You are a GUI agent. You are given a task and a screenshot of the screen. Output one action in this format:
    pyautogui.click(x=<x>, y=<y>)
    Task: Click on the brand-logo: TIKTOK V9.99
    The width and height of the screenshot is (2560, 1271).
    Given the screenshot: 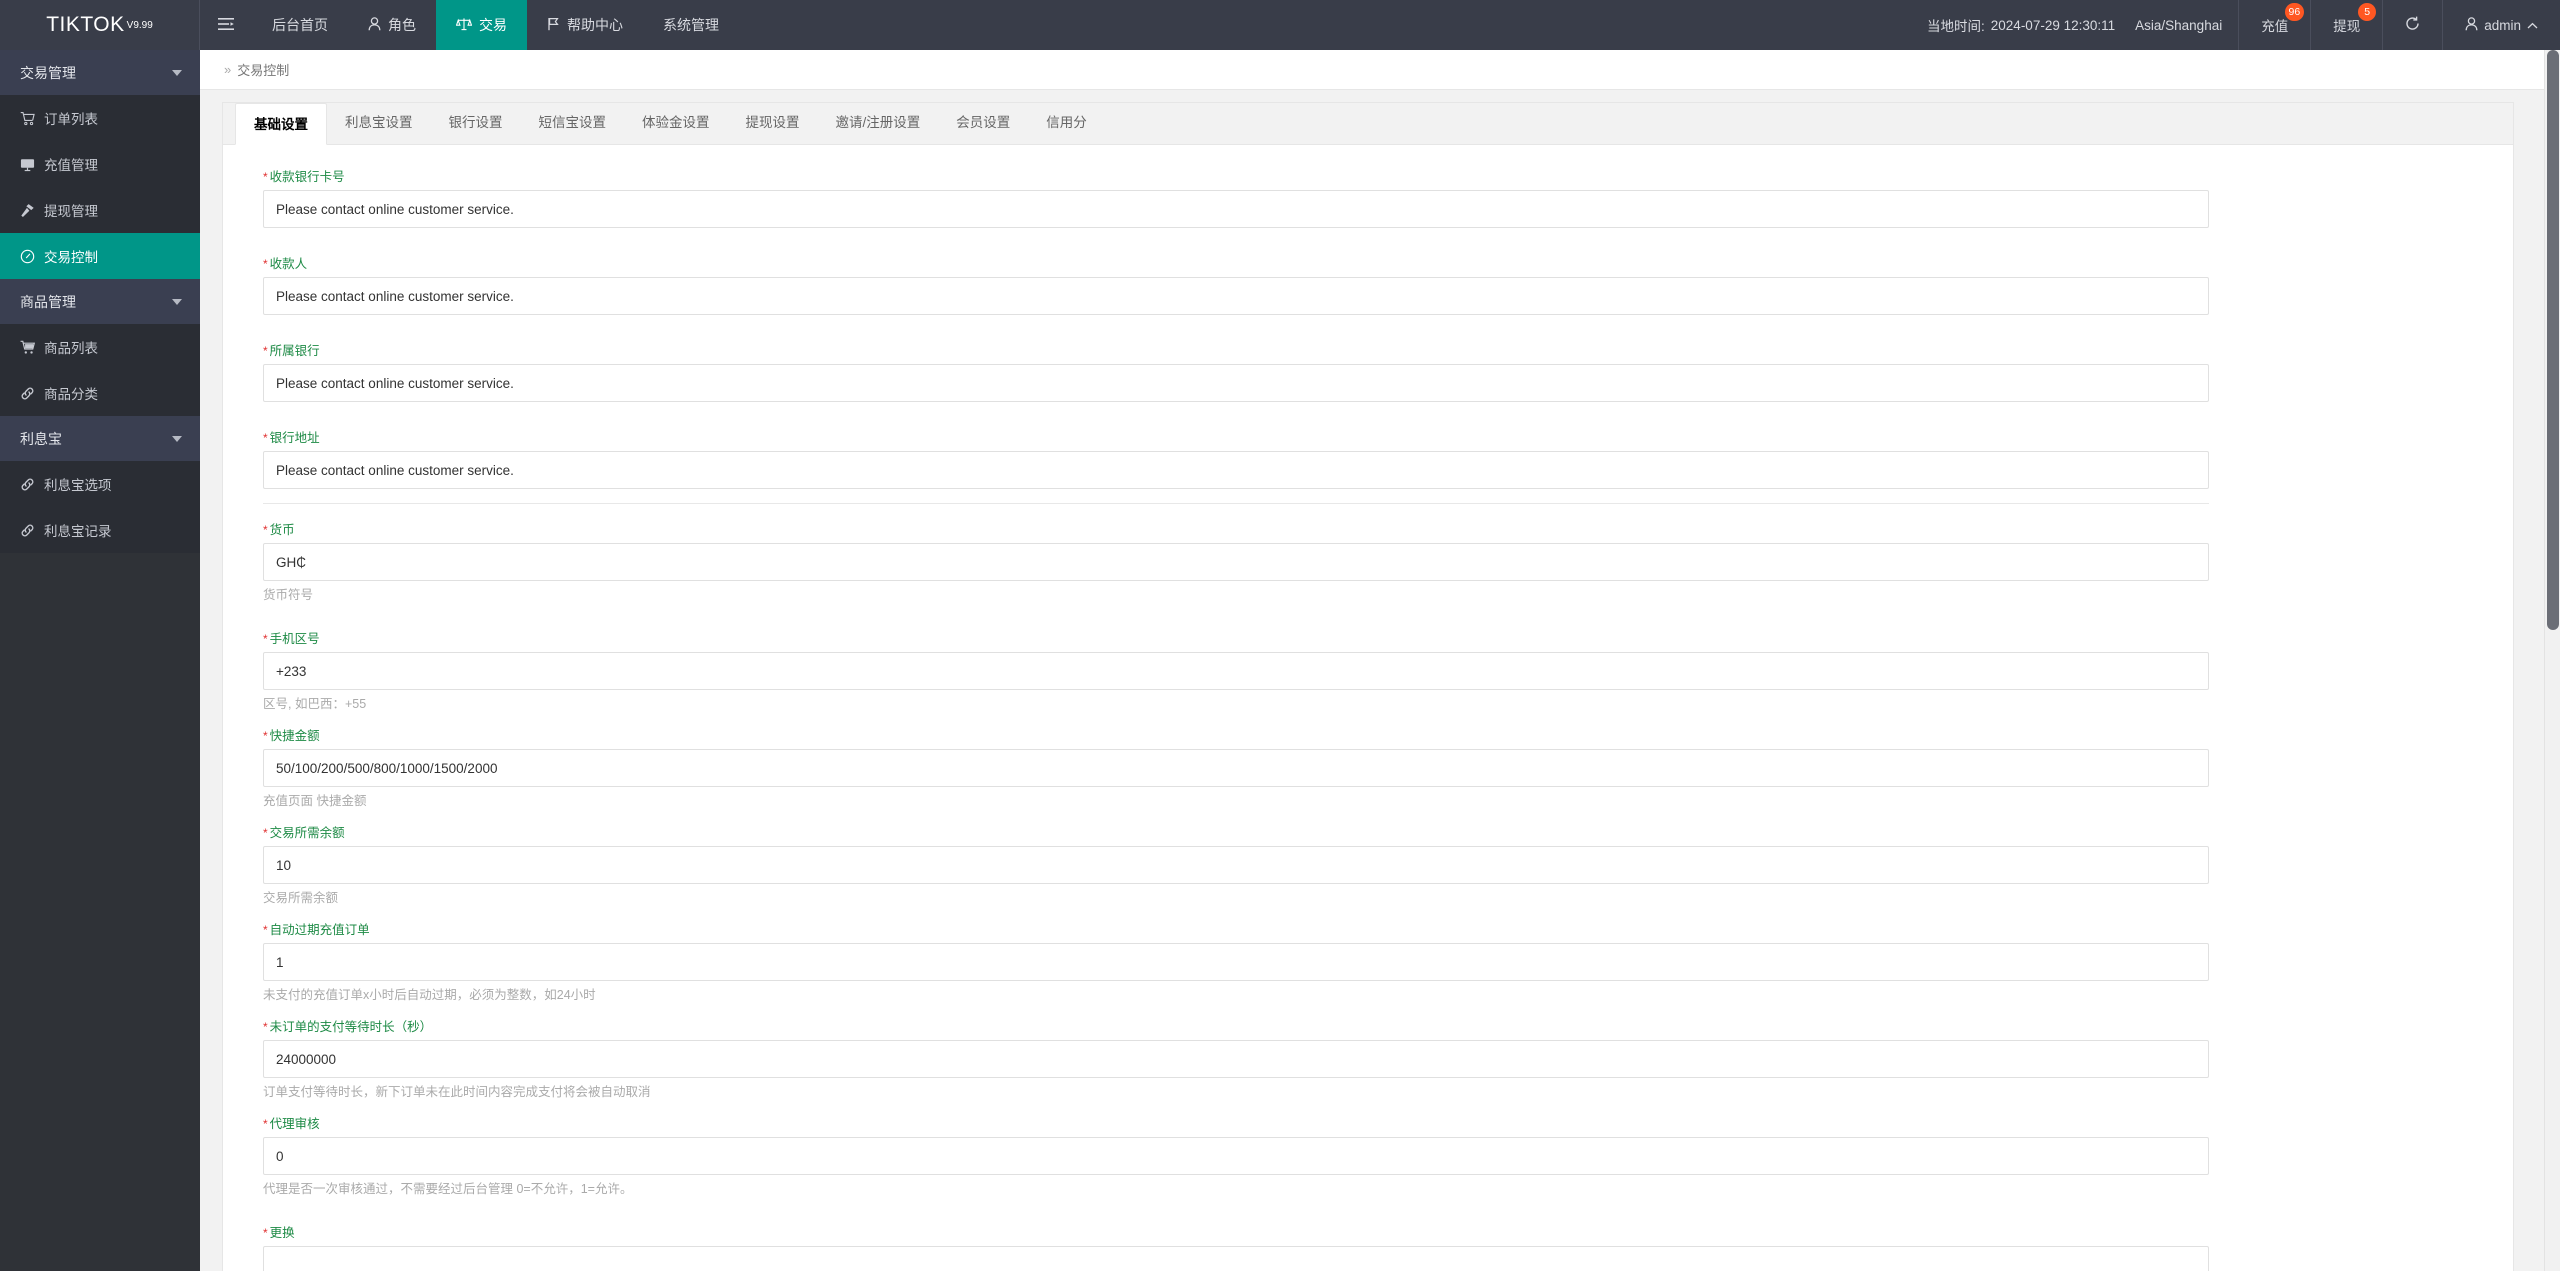 What is the action you would take?
    pyautogui.click(x=100, y=25)
    